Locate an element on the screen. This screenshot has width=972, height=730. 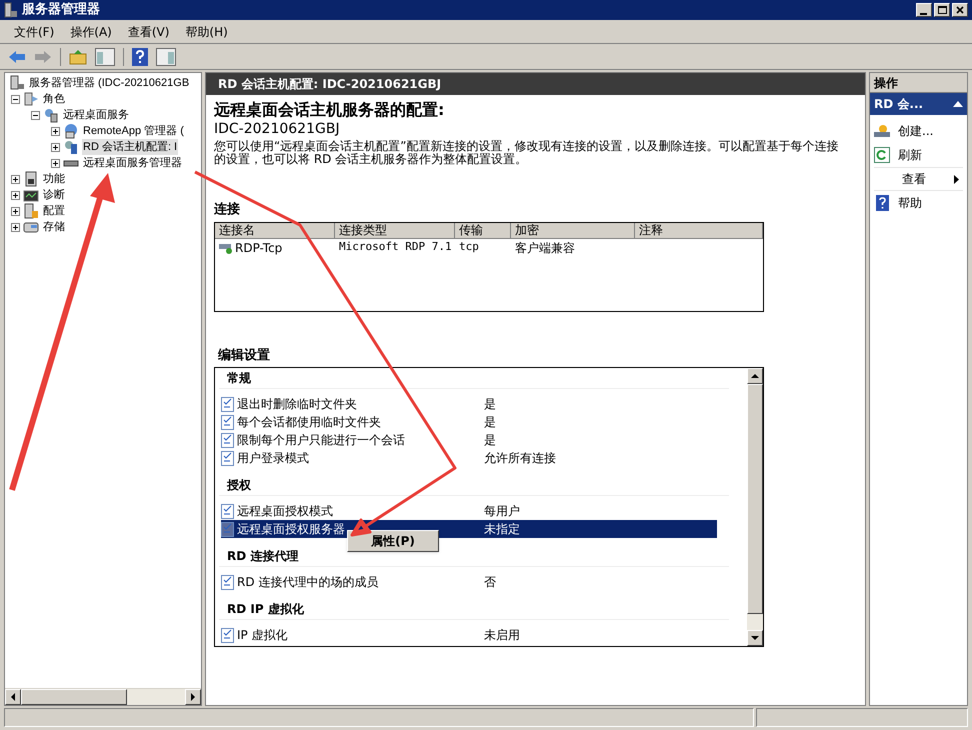
menu-item: 文件(F) is located at coordinates (34, 31).